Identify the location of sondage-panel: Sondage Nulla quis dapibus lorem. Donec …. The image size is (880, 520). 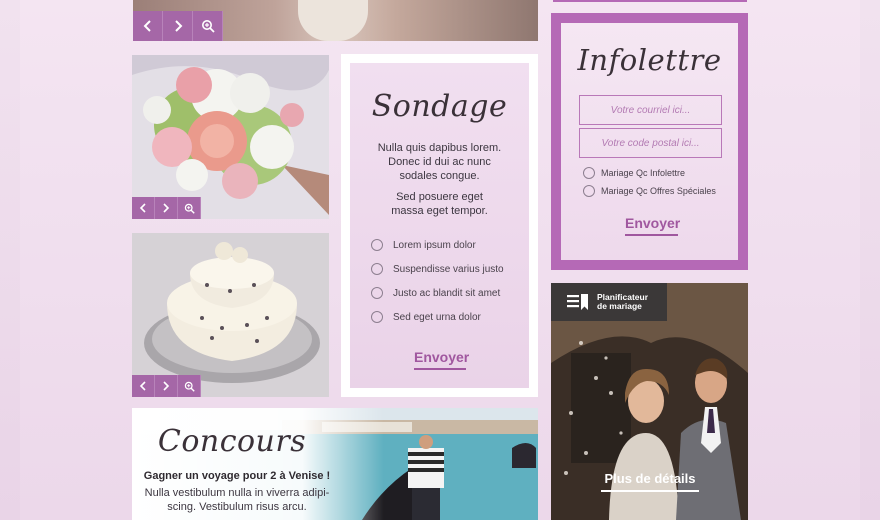
(439, 225).